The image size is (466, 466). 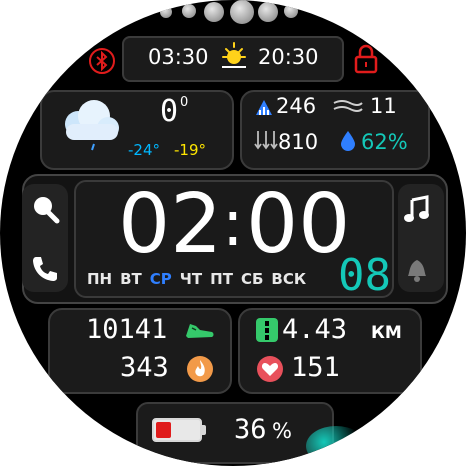 What do you see at coordinates (102, 61) in the screenshot?
I see `bluetooth-icon` at bounding box center [102, 61].